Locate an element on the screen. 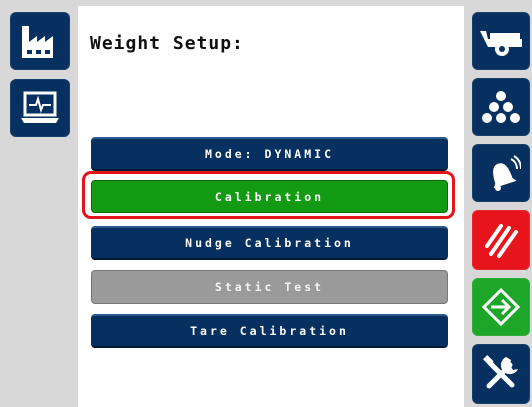 The width and height of the screenshot is (532, 407). calibration-button: Calibration is located at coordinates (269, 196).